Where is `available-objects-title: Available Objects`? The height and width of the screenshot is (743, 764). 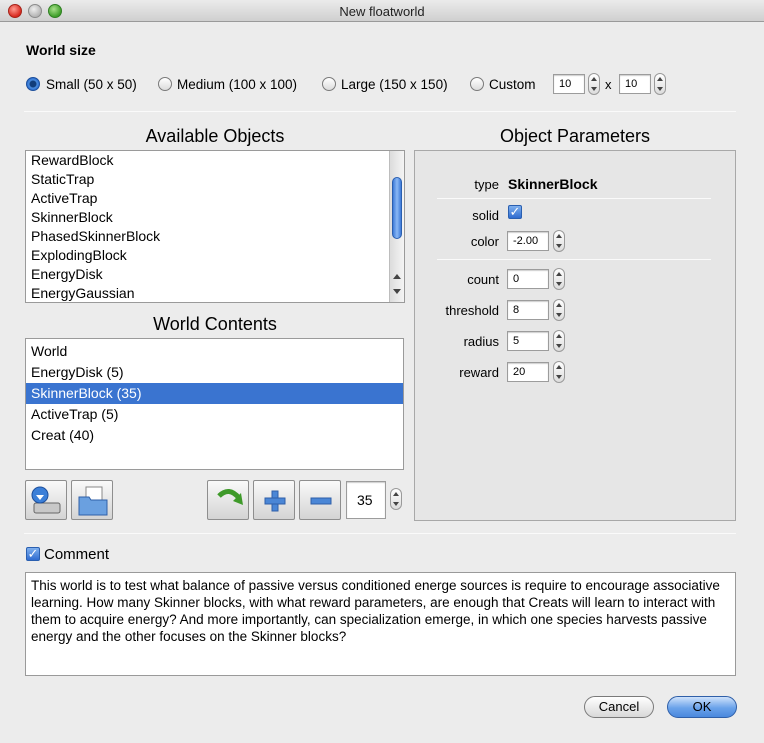
available-objects-title: Available Objects is located at coordinates (215, 136).